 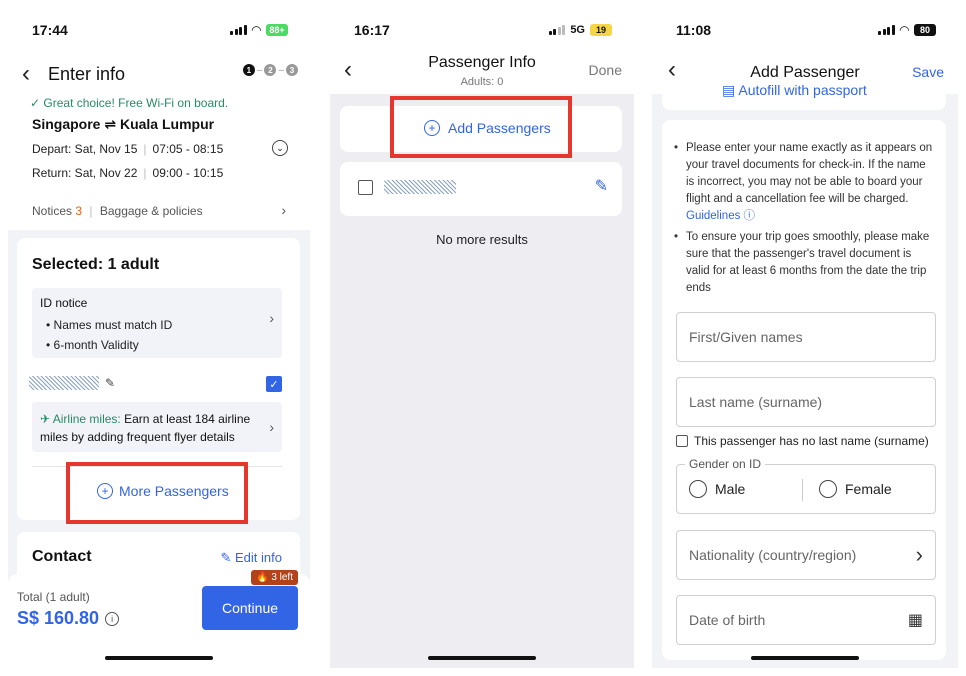 What do you see at coordinates (481, 189) in the screenshot?
I see `passenger-list-item: ✎` at bounding box center [481, 189].